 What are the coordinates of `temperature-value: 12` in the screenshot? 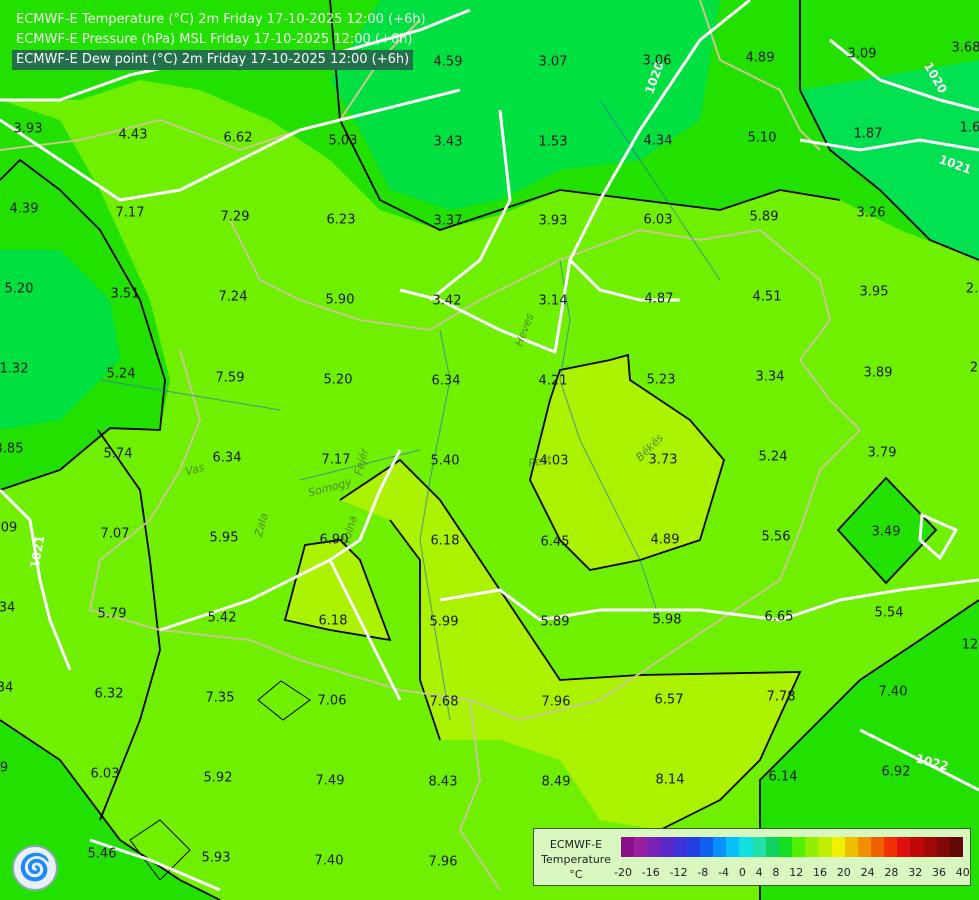 It's located at (970, 645).